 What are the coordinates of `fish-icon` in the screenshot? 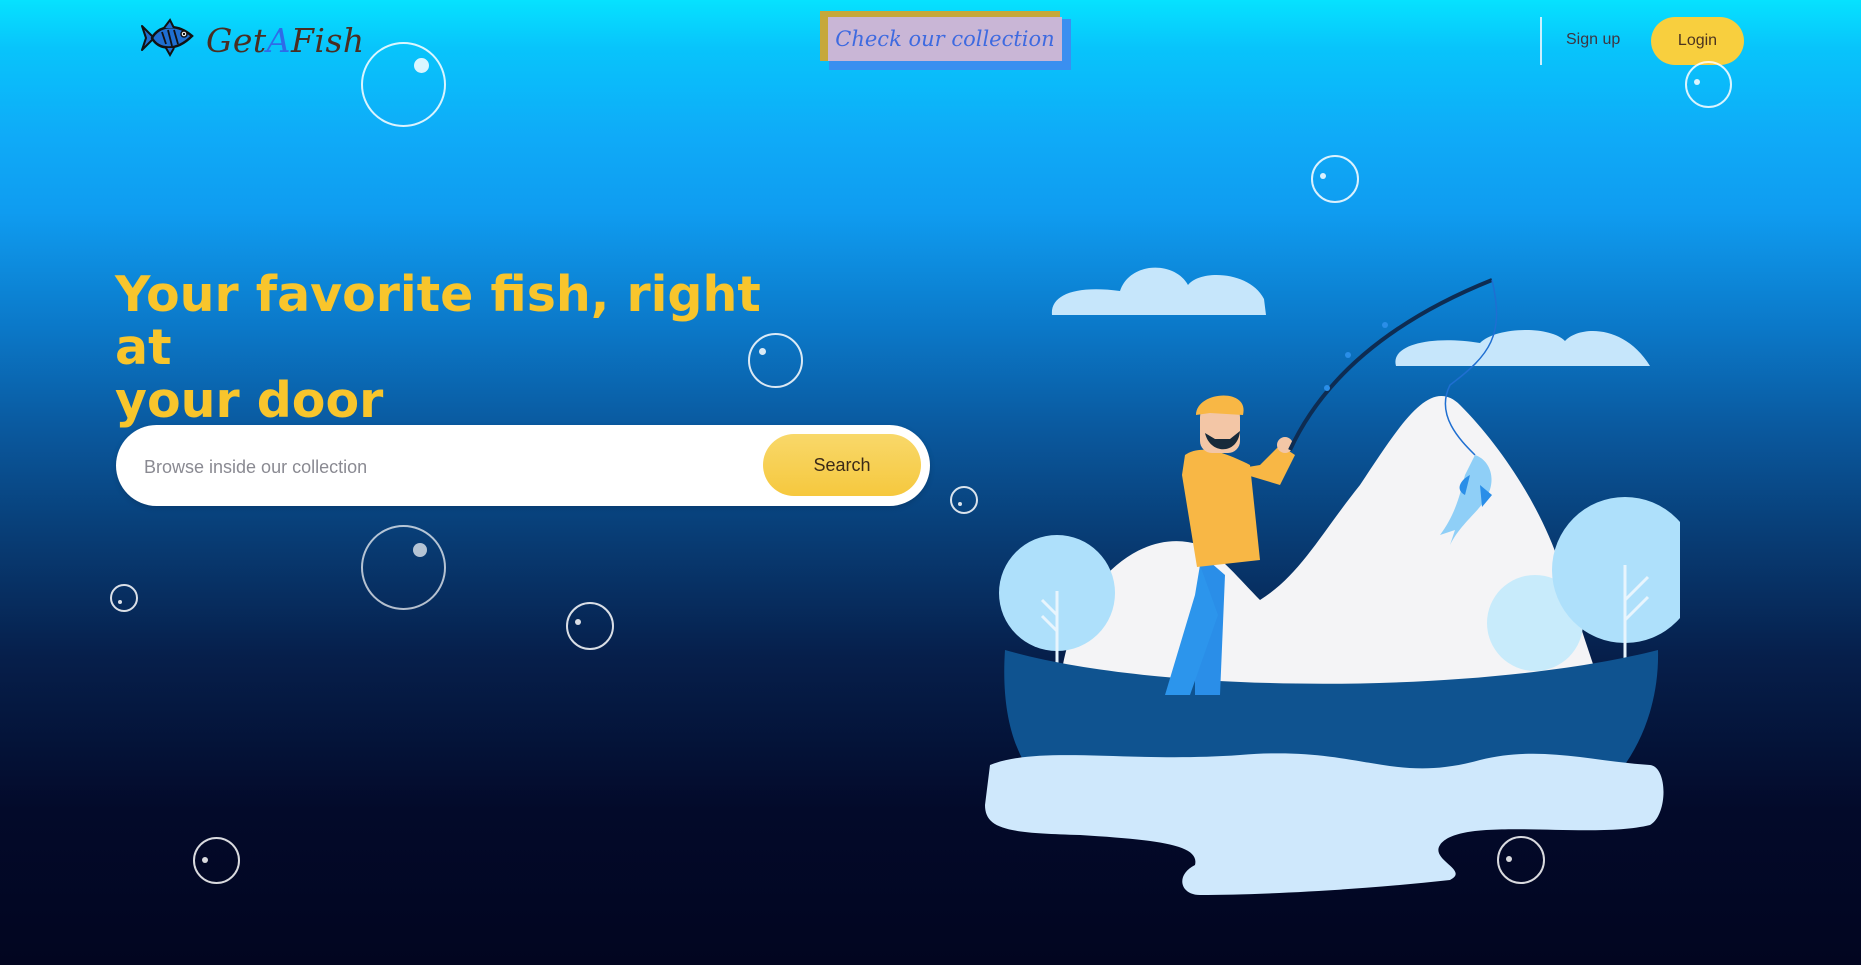 It's located at (168, 40).